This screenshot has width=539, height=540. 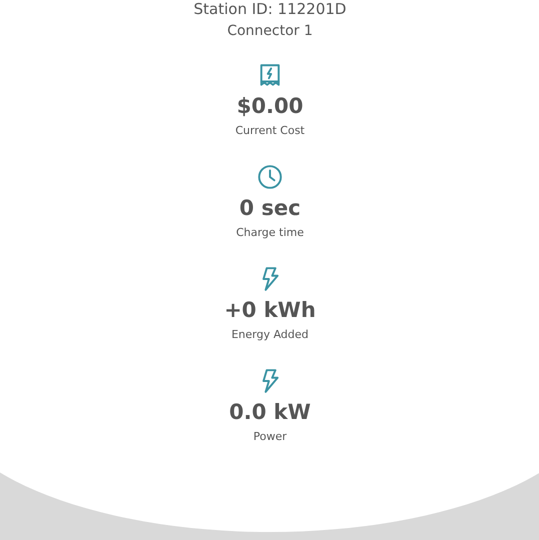 What do you see at coordinates (270, 233) in the screenshot?
I see `stat-label: Charge time` at bounding box center [270, 233].